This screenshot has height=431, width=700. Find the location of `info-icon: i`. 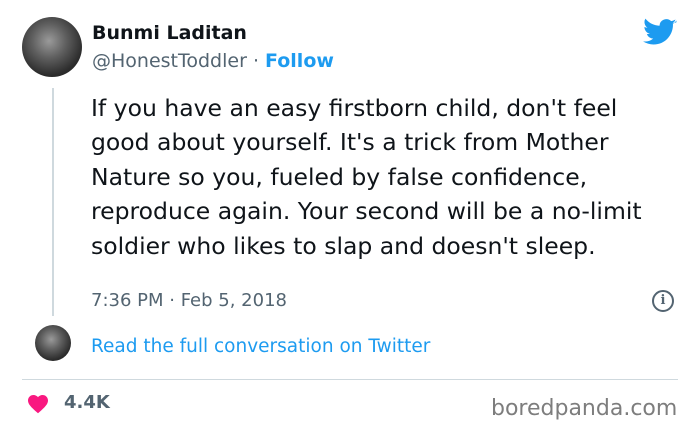

info-icon: i is located at coordinates (663, 301).